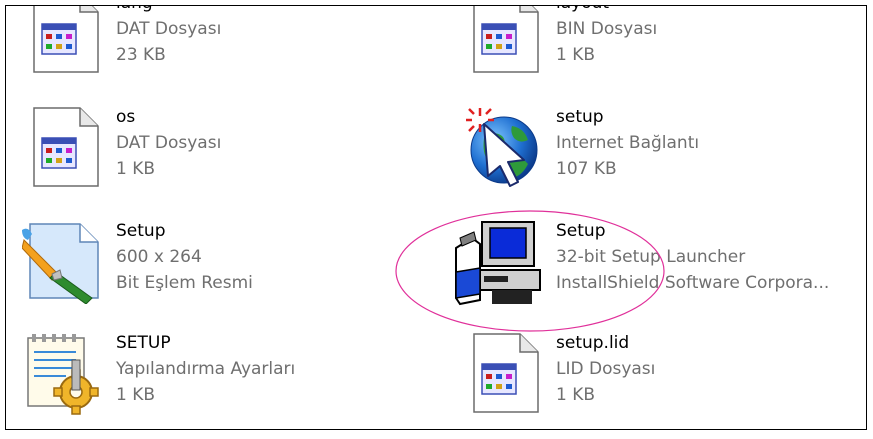 The image size is (873, 439). I want to click on file-type: Yapılandırma Ayarları, so click(206, 369).